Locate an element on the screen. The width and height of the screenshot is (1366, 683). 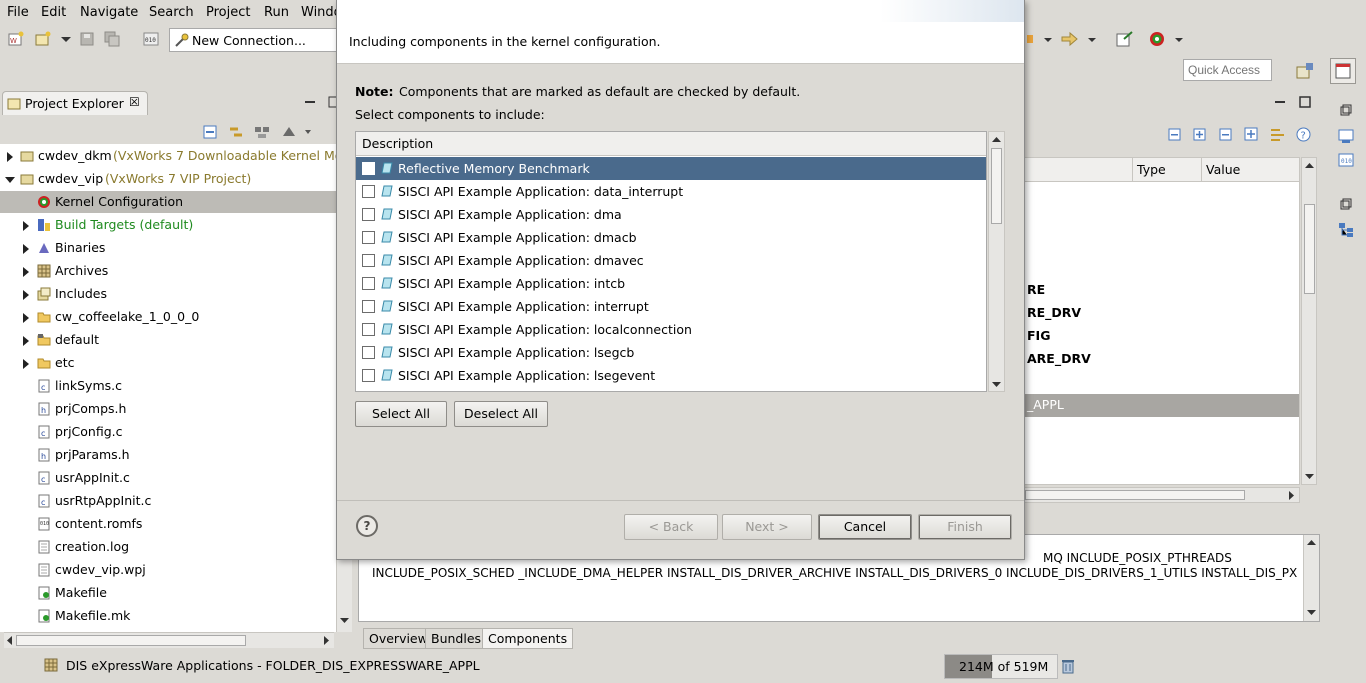
forward-arrow-icon is located at coordinates (1069, 39).